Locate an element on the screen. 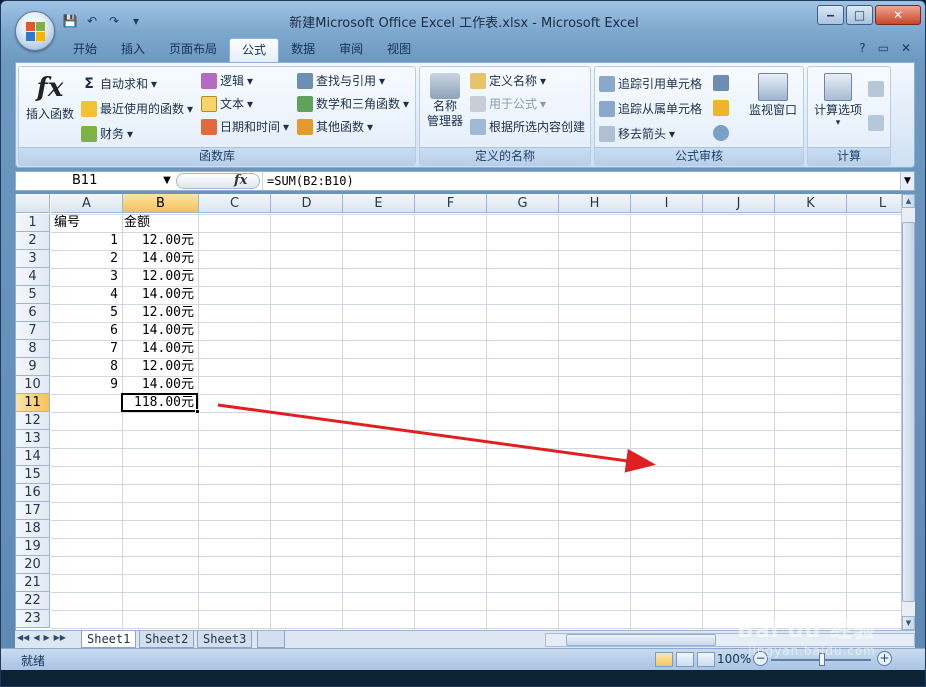  row-header-6: 6 is located at coordinates (33, 313).